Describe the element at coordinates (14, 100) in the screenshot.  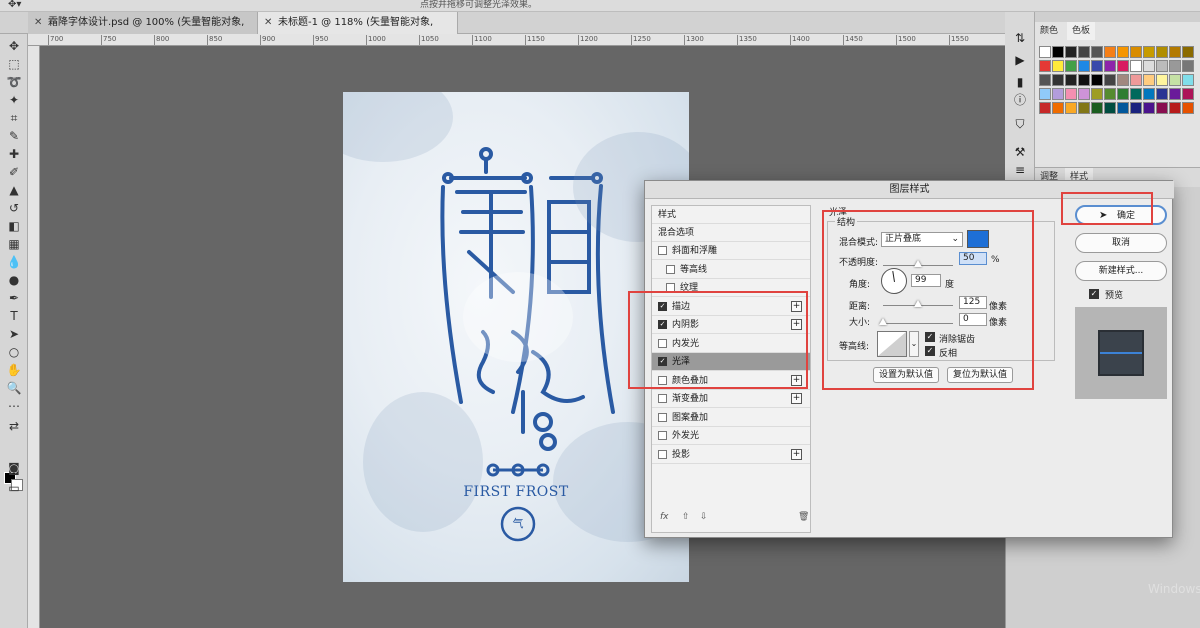
I see `magic-wand-icon: ✦` at that location.